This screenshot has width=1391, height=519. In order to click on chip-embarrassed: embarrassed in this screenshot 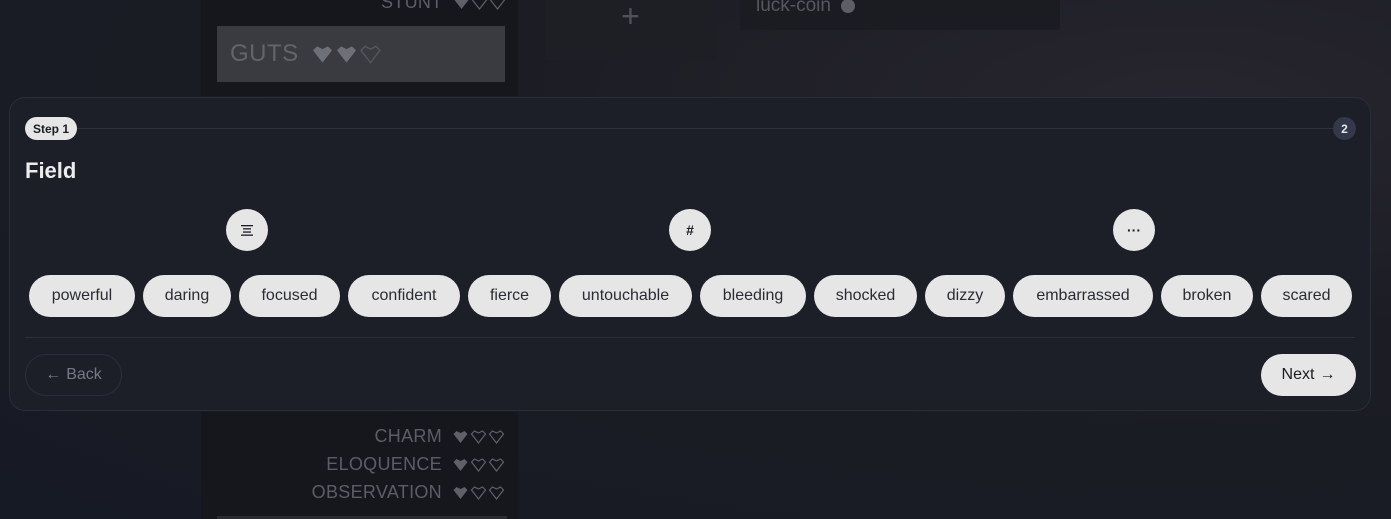, I will do `click(1083, 296)`.